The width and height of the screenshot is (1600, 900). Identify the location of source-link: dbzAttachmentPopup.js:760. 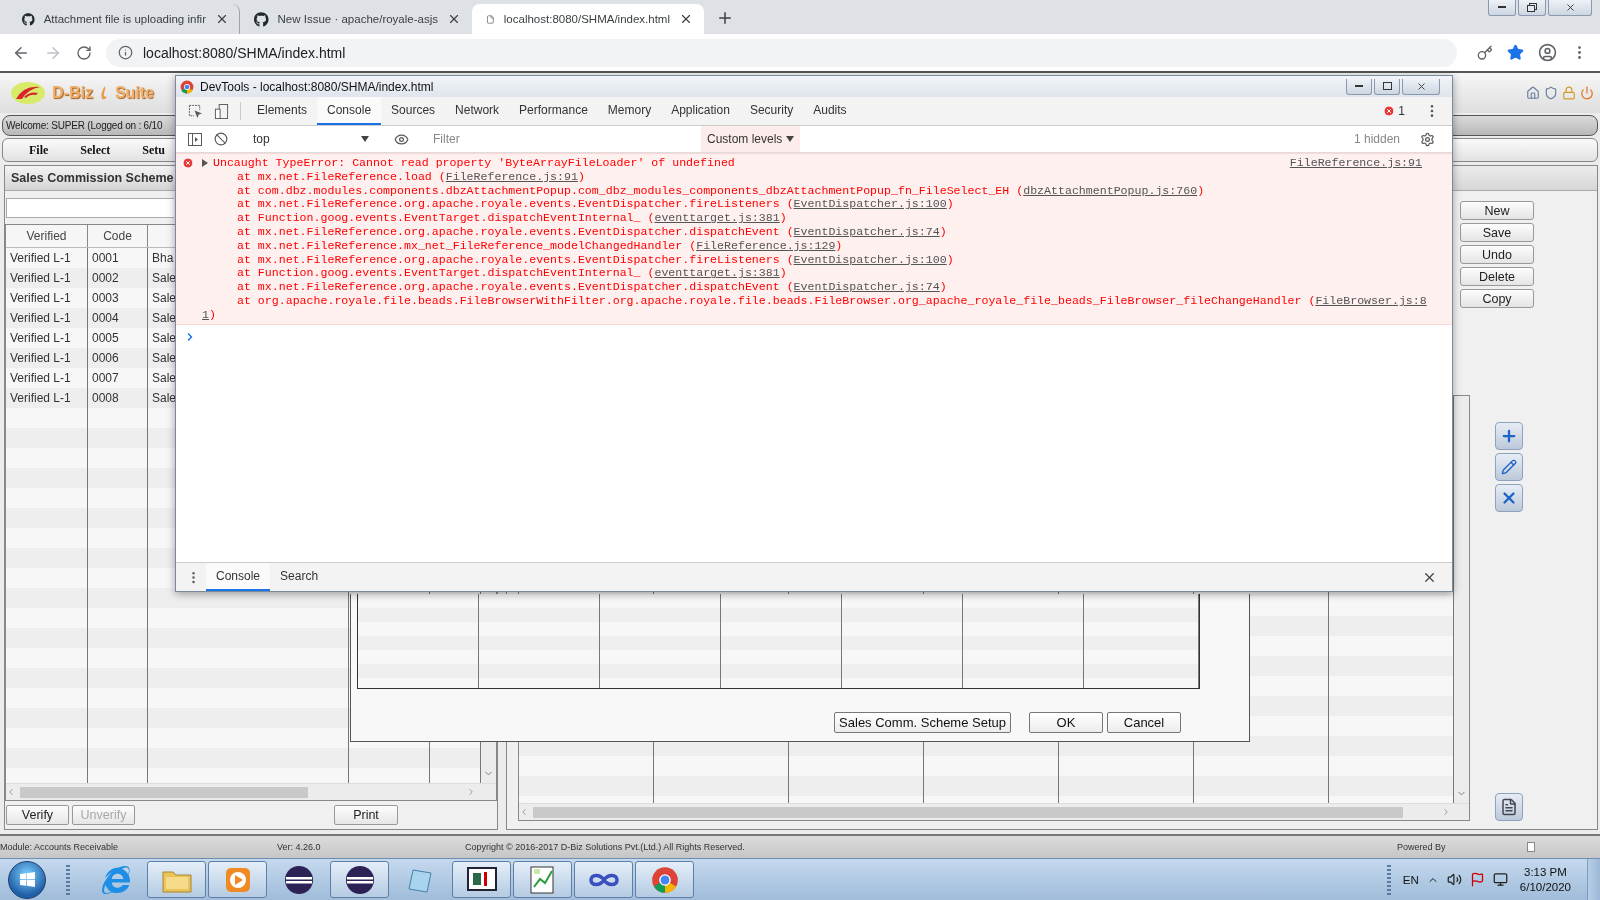
(1110, 190).